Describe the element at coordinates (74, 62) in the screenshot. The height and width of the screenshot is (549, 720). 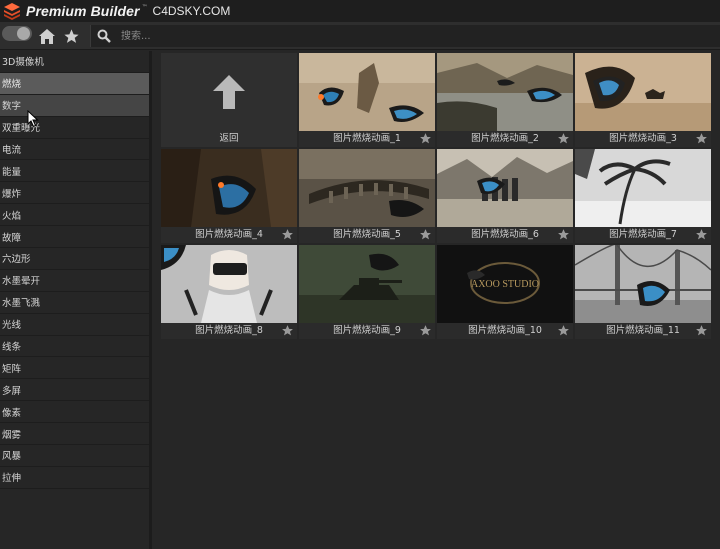
I see `sidebar-item-3d-camera: 3D摄像机` at that location.